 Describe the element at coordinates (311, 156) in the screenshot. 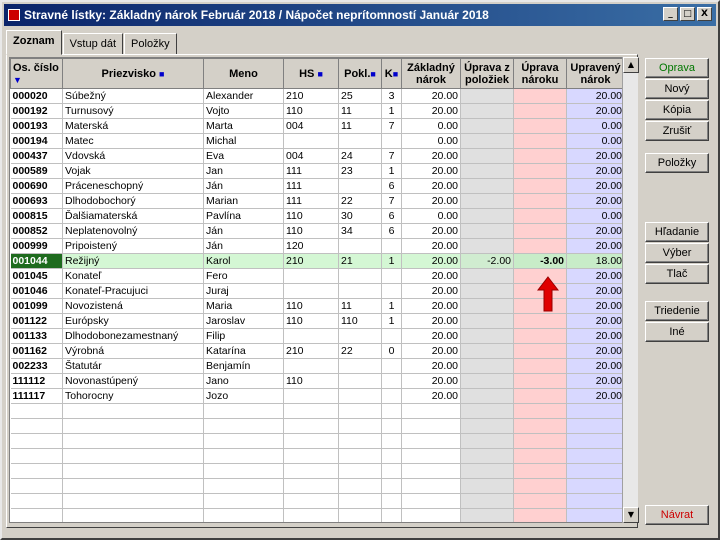

I see `cell-hs: 004` at that location.